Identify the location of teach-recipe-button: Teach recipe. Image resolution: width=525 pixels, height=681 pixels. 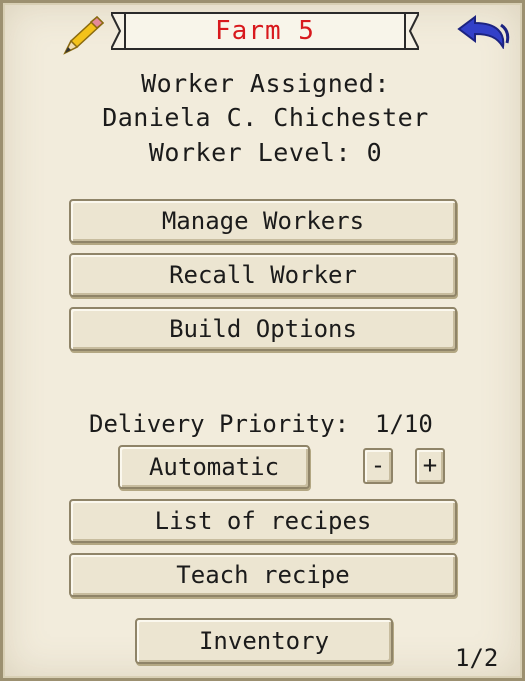
(263, 575).